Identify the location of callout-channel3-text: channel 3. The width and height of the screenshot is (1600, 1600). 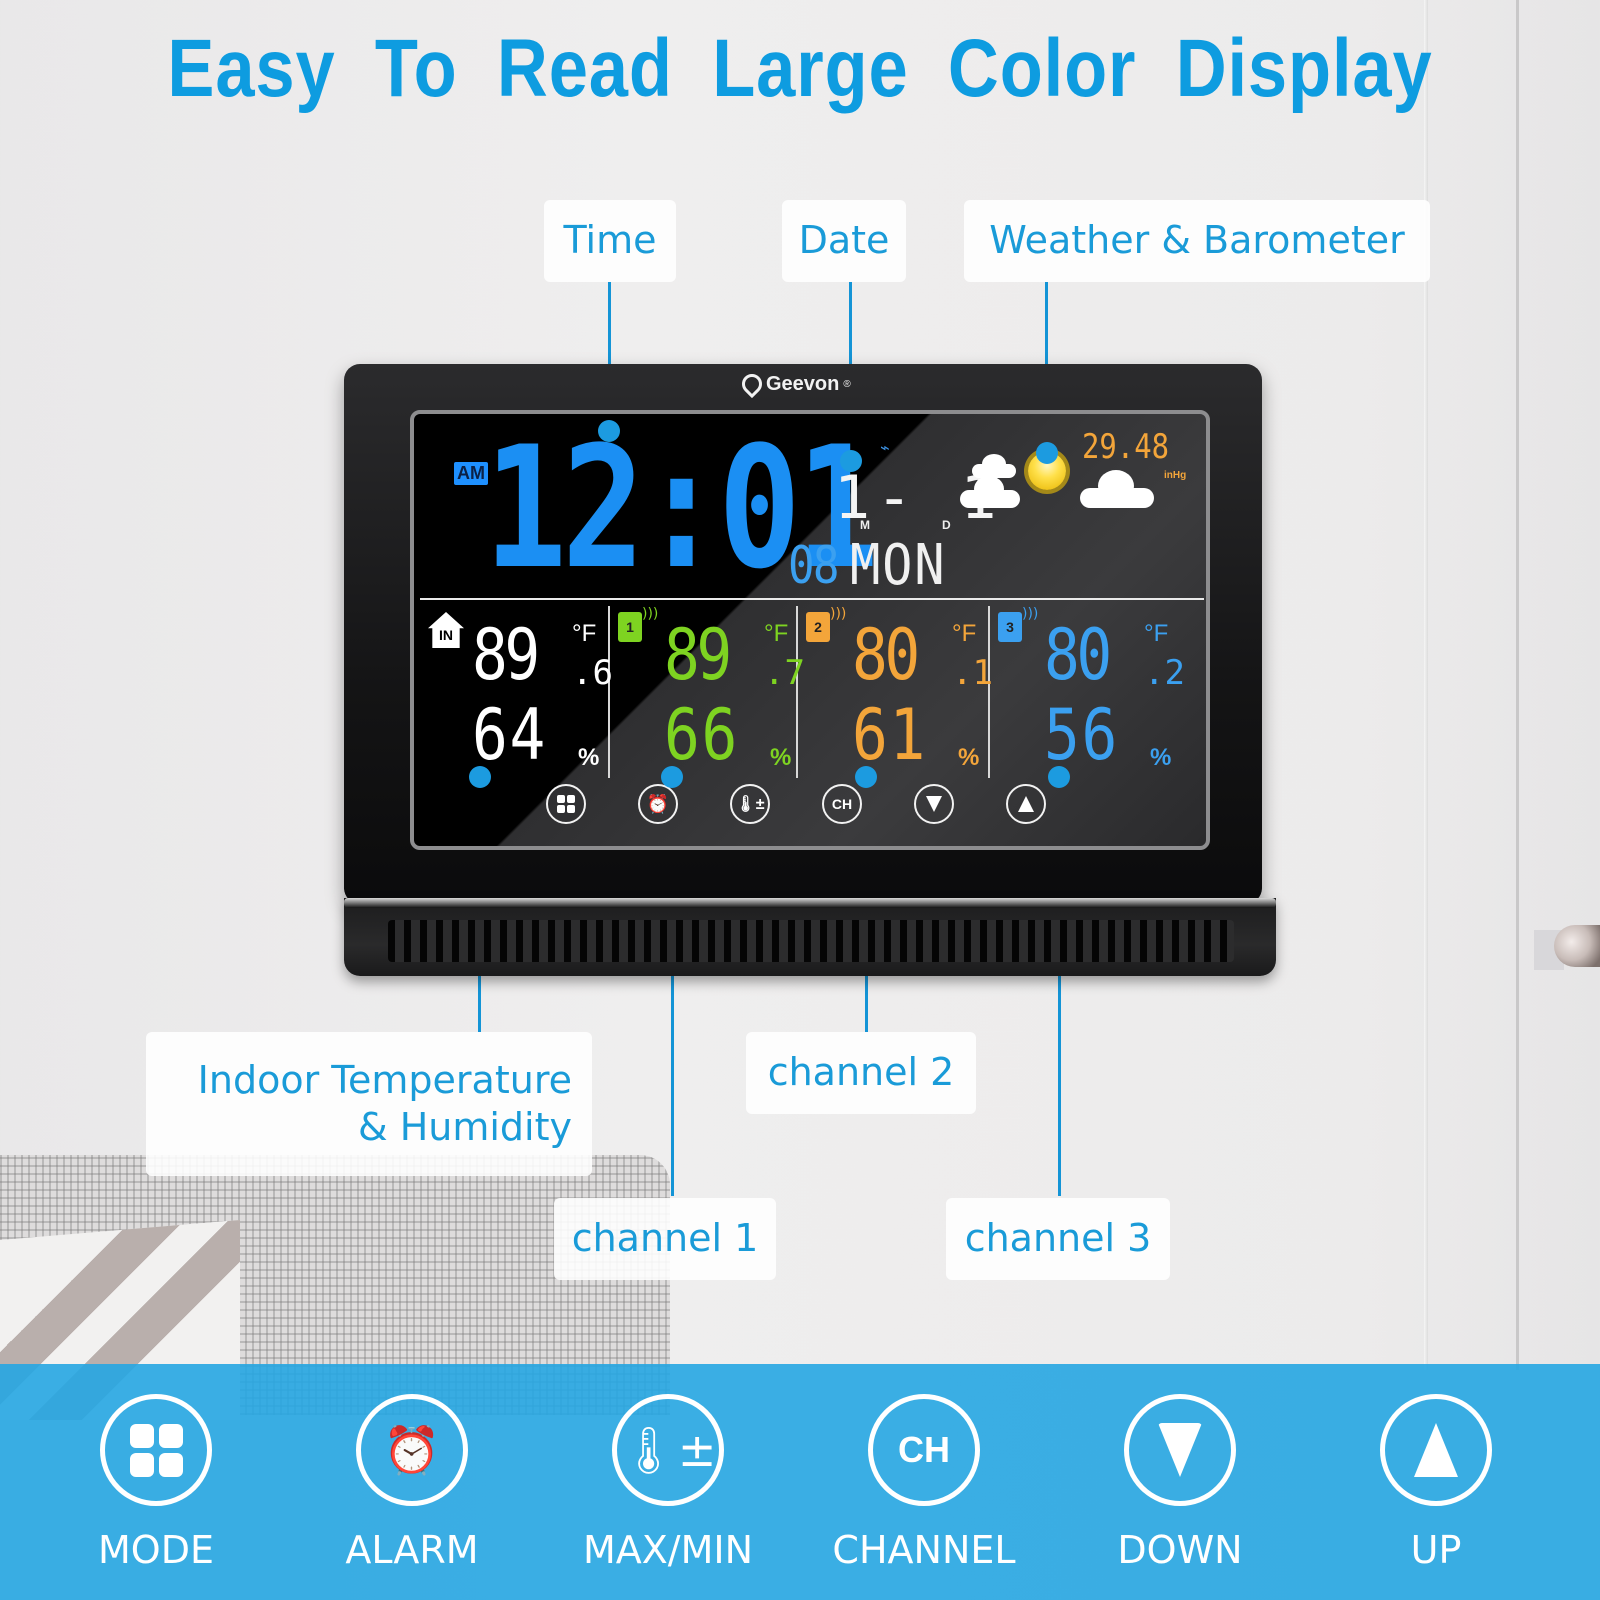
(1058, 1238).